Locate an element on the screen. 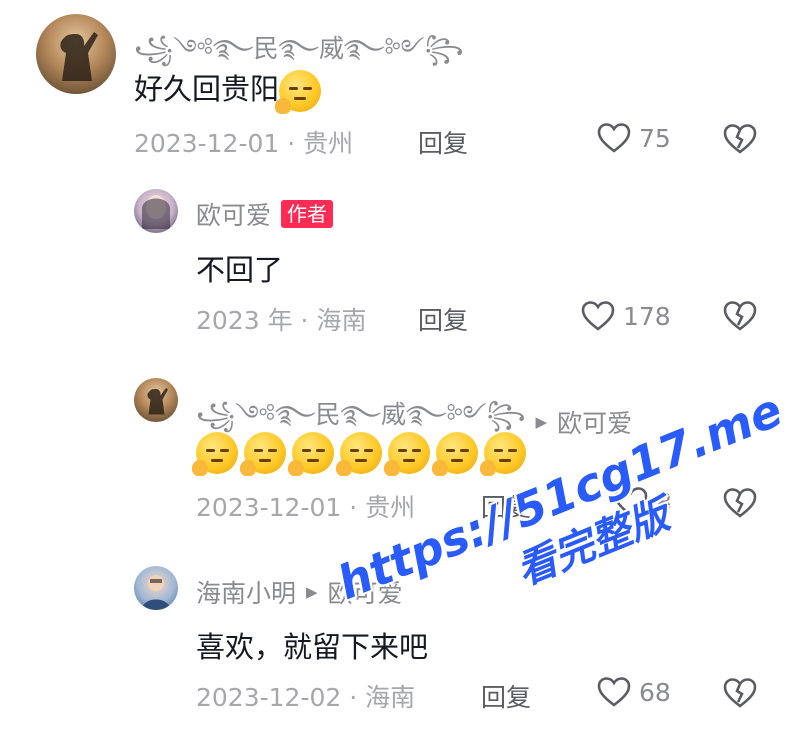 The height and width of the screenshot is (744, 800). emoji-row is located at coordinates (362, 454).